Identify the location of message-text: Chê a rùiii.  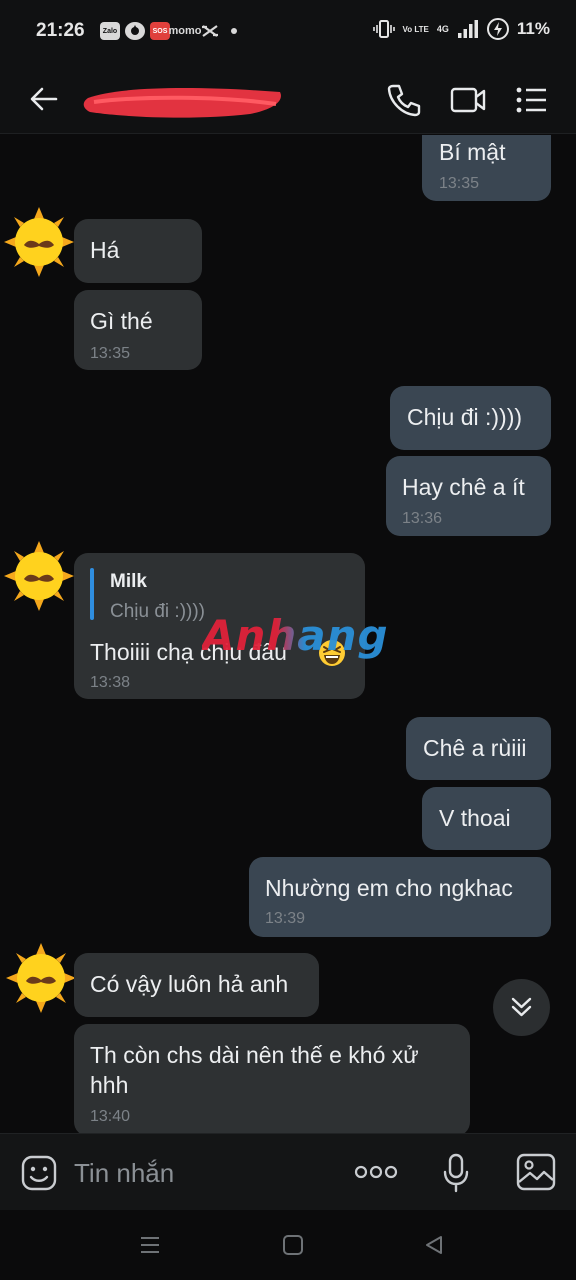
(475, 748).